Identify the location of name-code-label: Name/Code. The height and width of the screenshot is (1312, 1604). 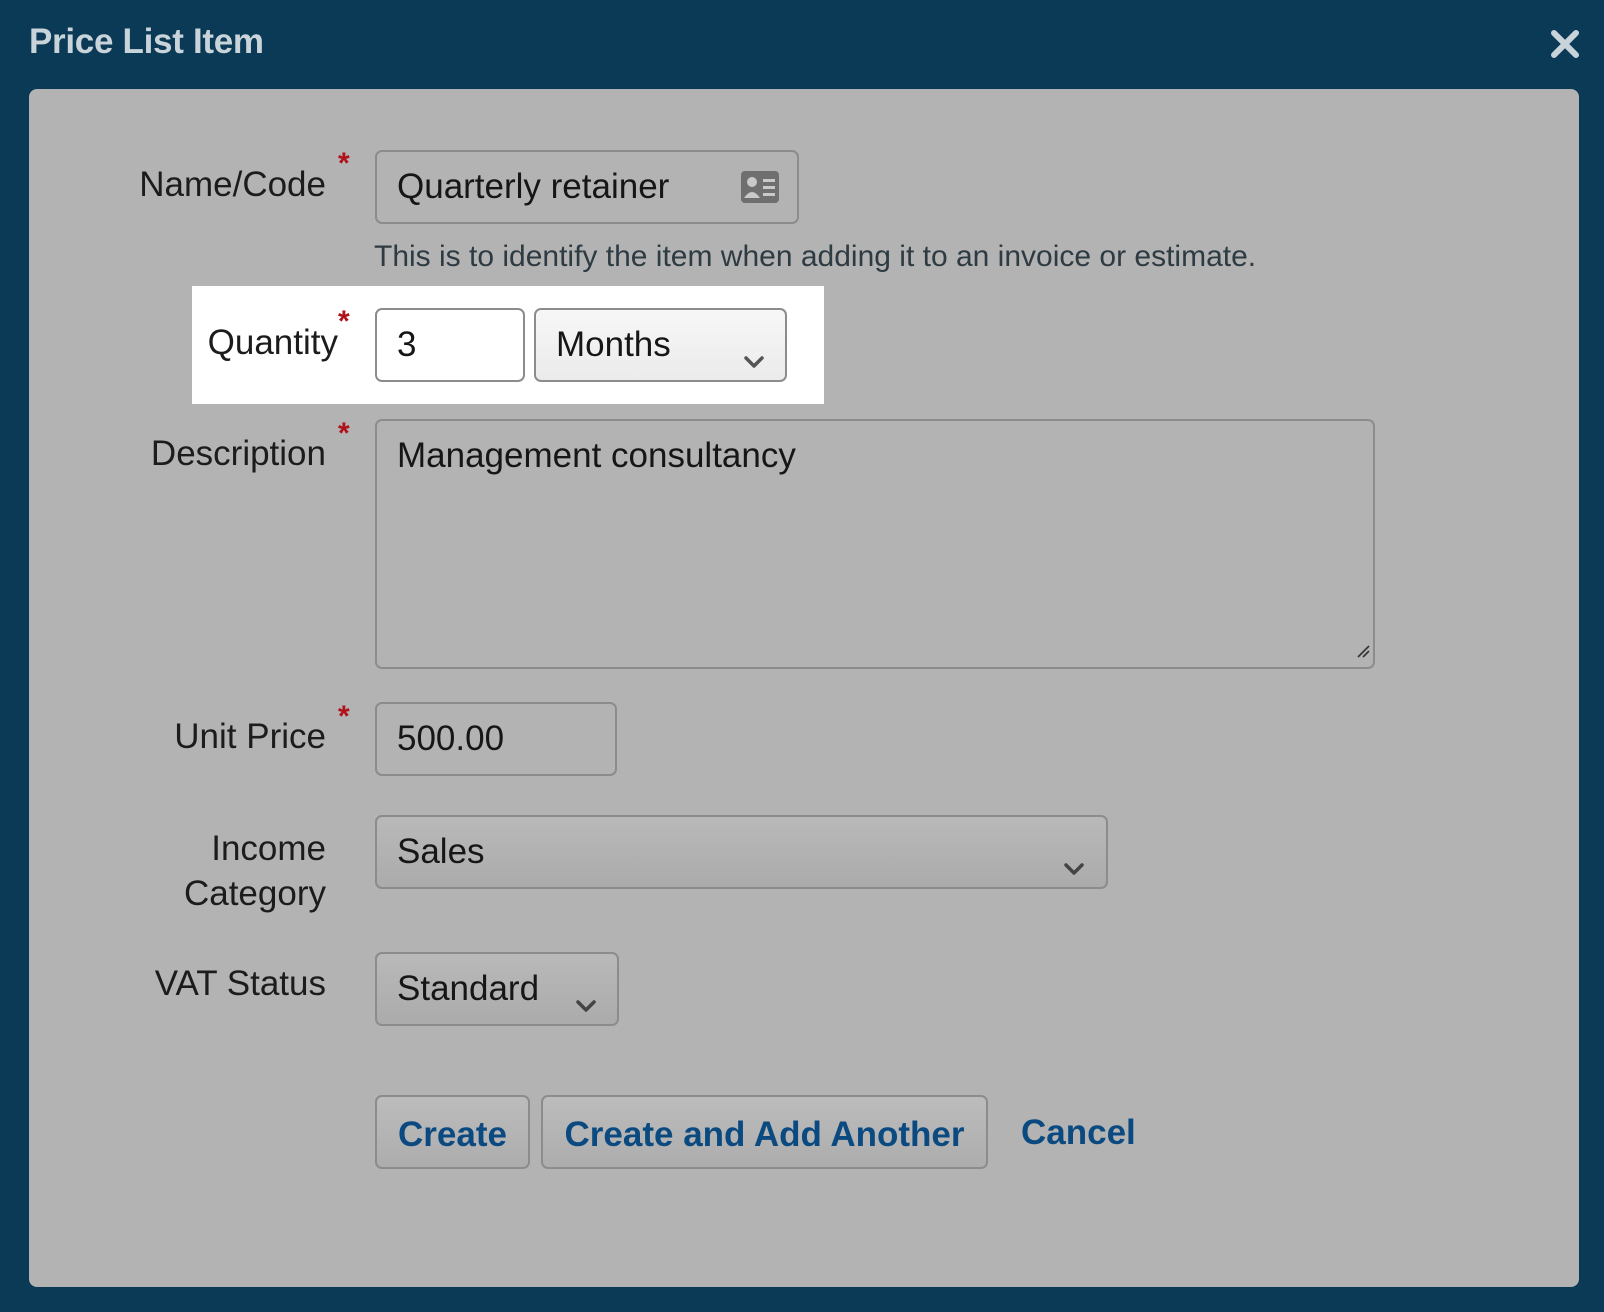
(232, 184).